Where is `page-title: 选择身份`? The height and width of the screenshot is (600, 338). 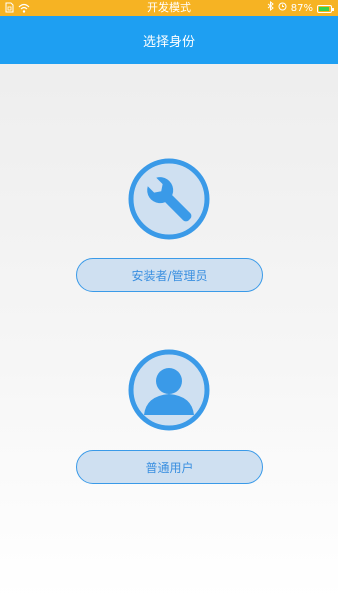
page-title: 选择身份 is located at coordinates (168, 42).